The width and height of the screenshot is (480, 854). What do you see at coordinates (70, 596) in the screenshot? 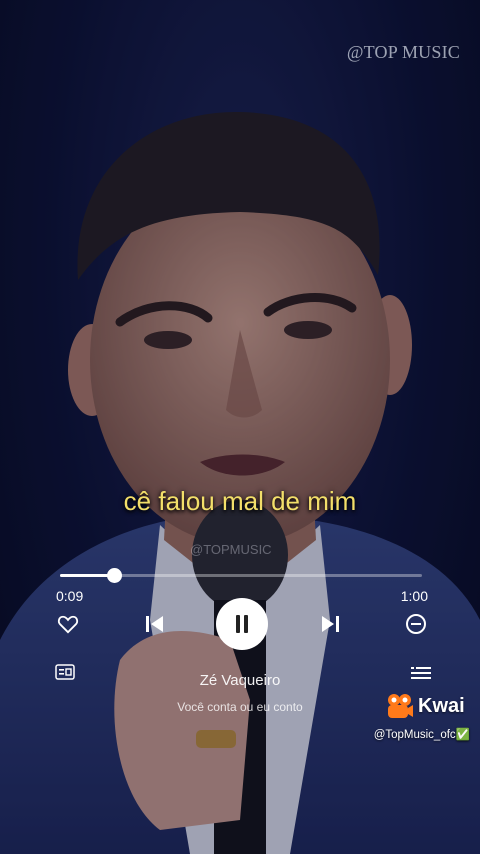
I see `current-time: 0:09` at bounding box center [70, 596].